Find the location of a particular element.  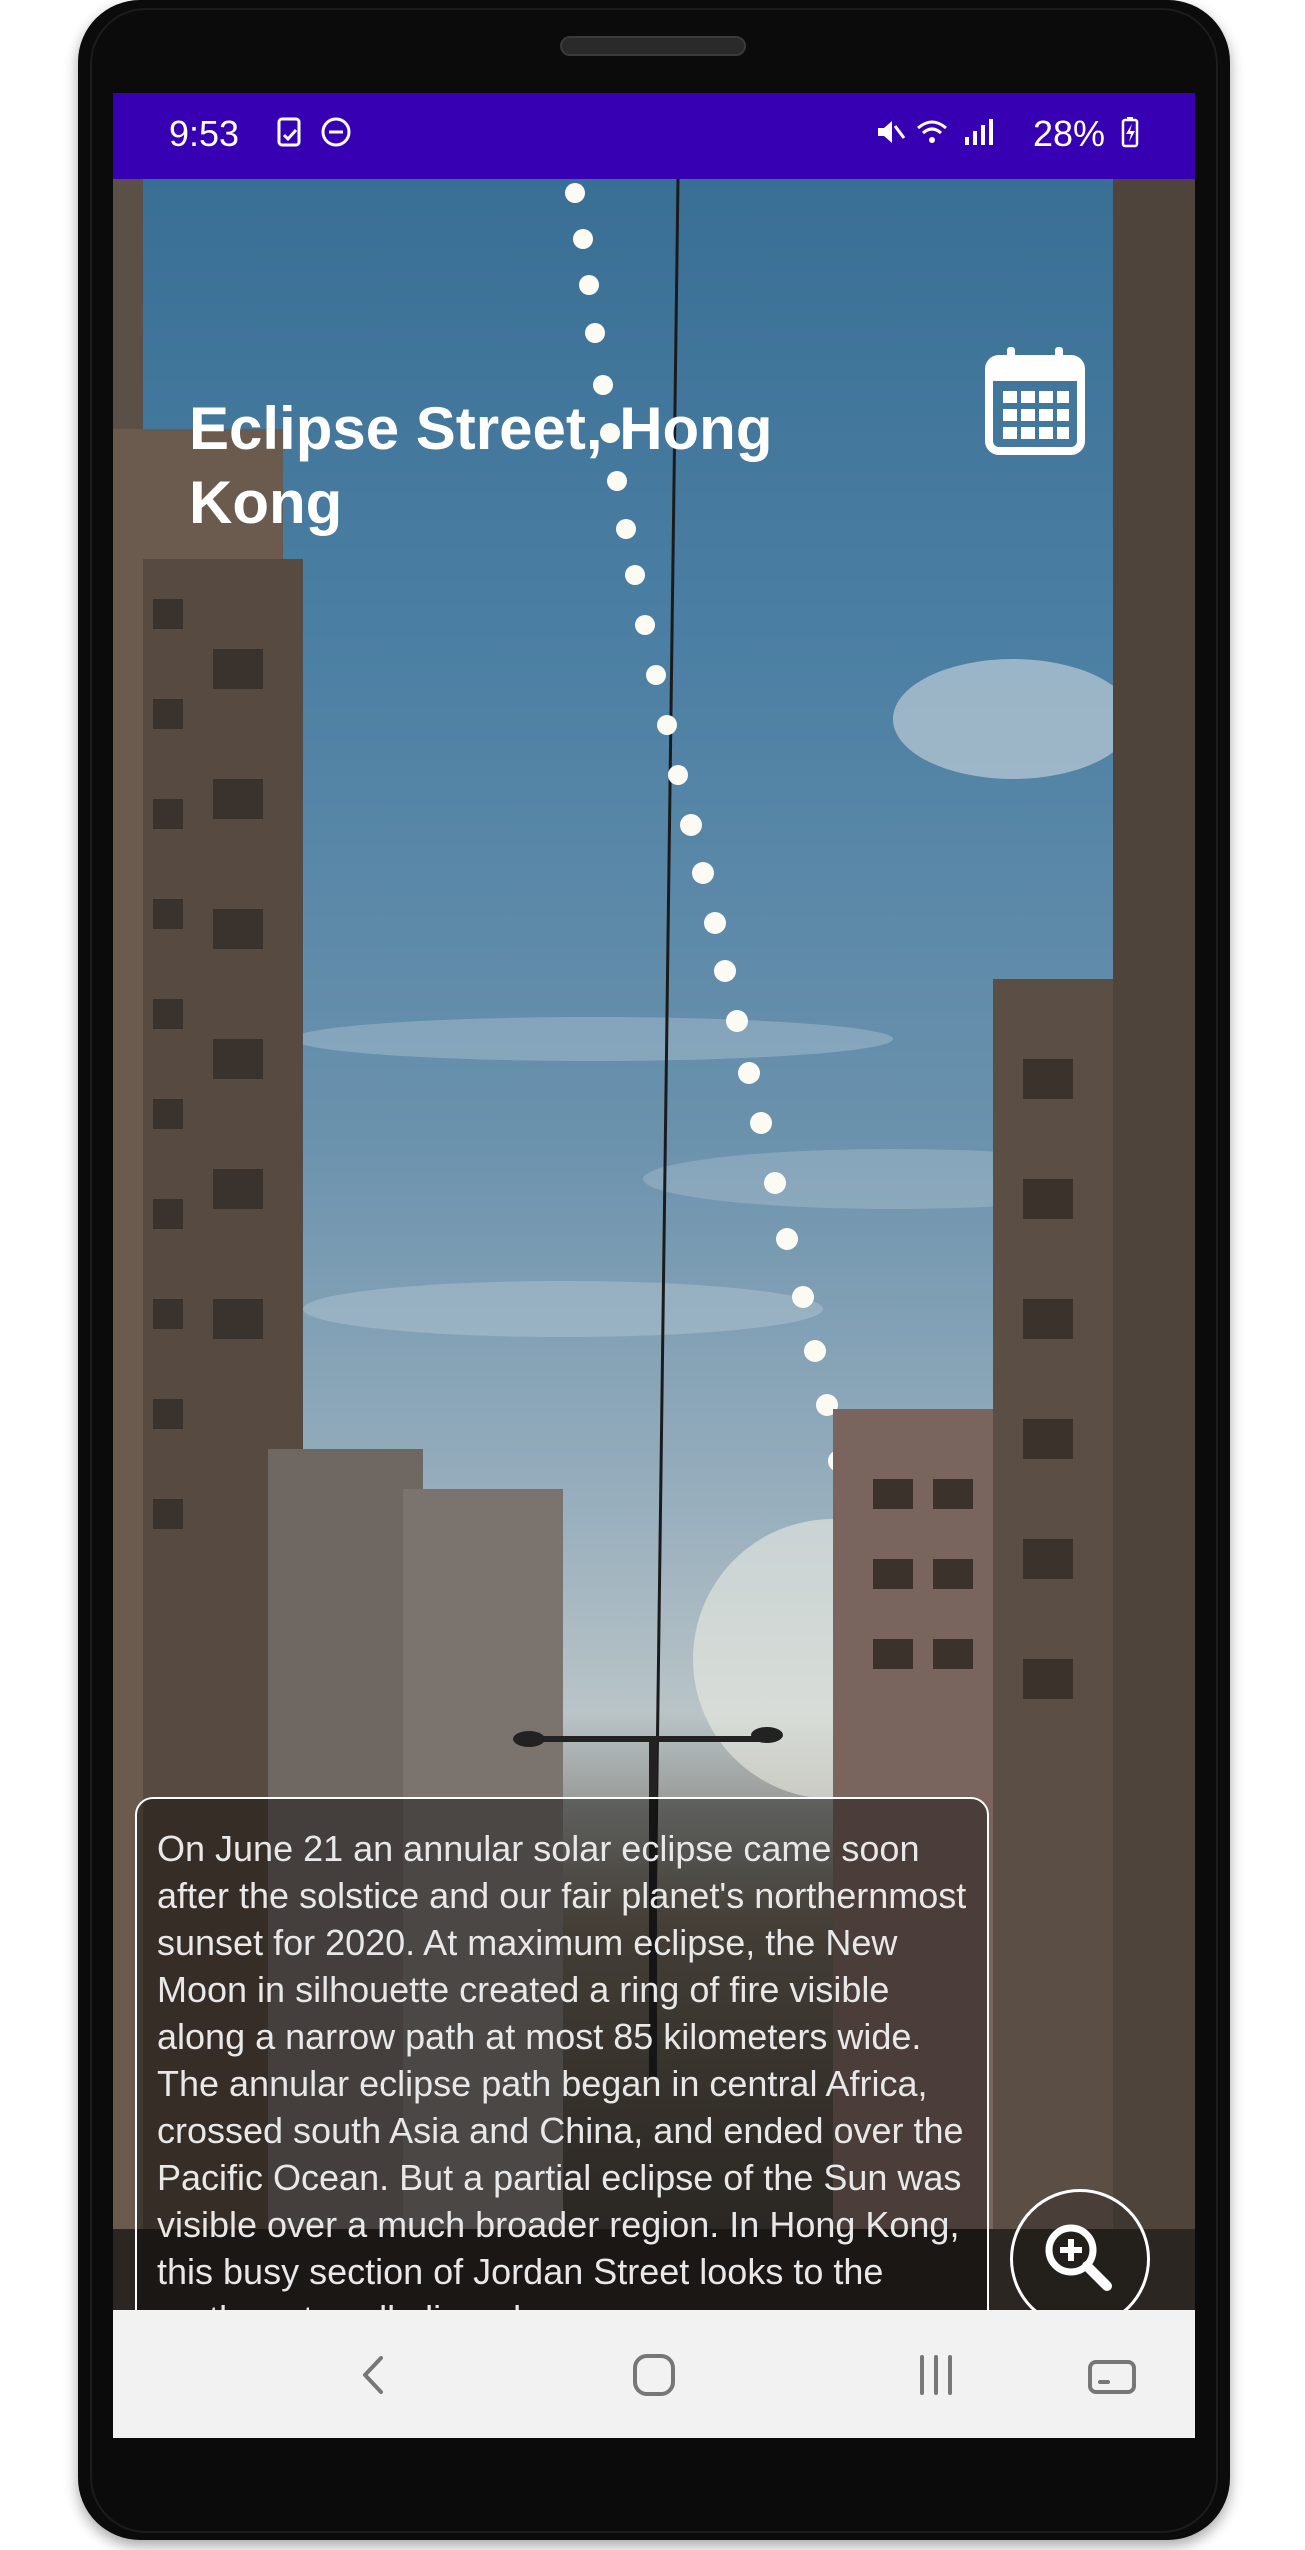

status-bar: 9:53 28% is located at coordinates (654, 136).